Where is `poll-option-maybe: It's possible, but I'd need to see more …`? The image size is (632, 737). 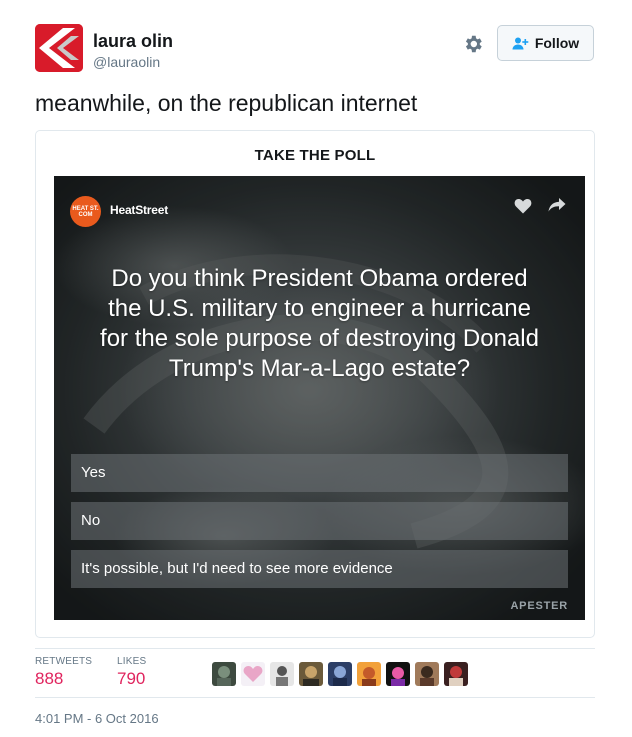
poll-option-maybe: It's possible, but I'd need to see more … is located at coordinates (319, 569).